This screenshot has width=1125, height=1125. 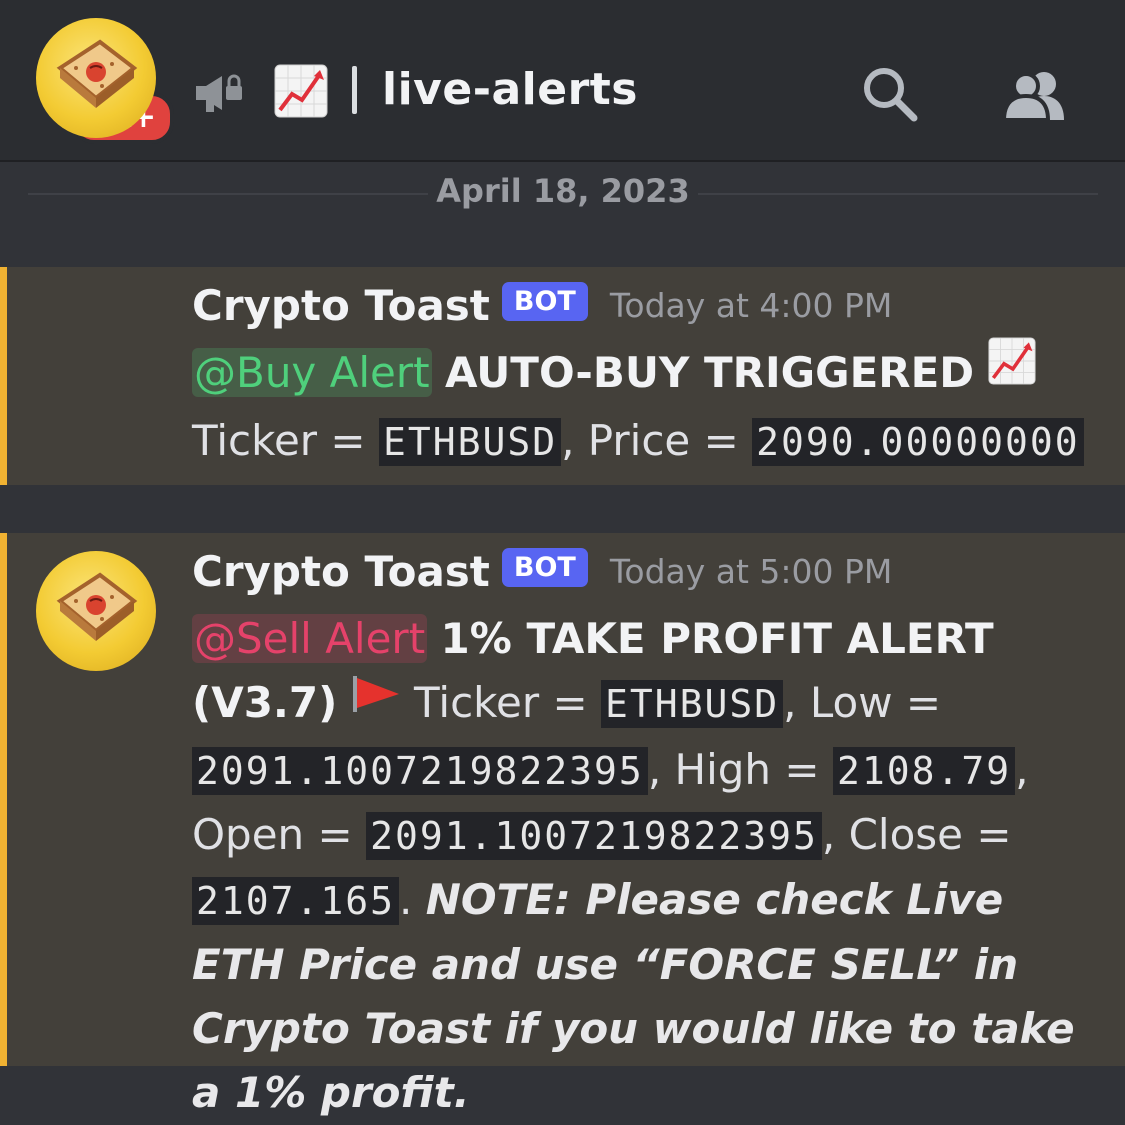 What do you see at coordinates (657, 440) in the screenshot?
I see `price-label: , Price =` at bounding box center [657, 440].